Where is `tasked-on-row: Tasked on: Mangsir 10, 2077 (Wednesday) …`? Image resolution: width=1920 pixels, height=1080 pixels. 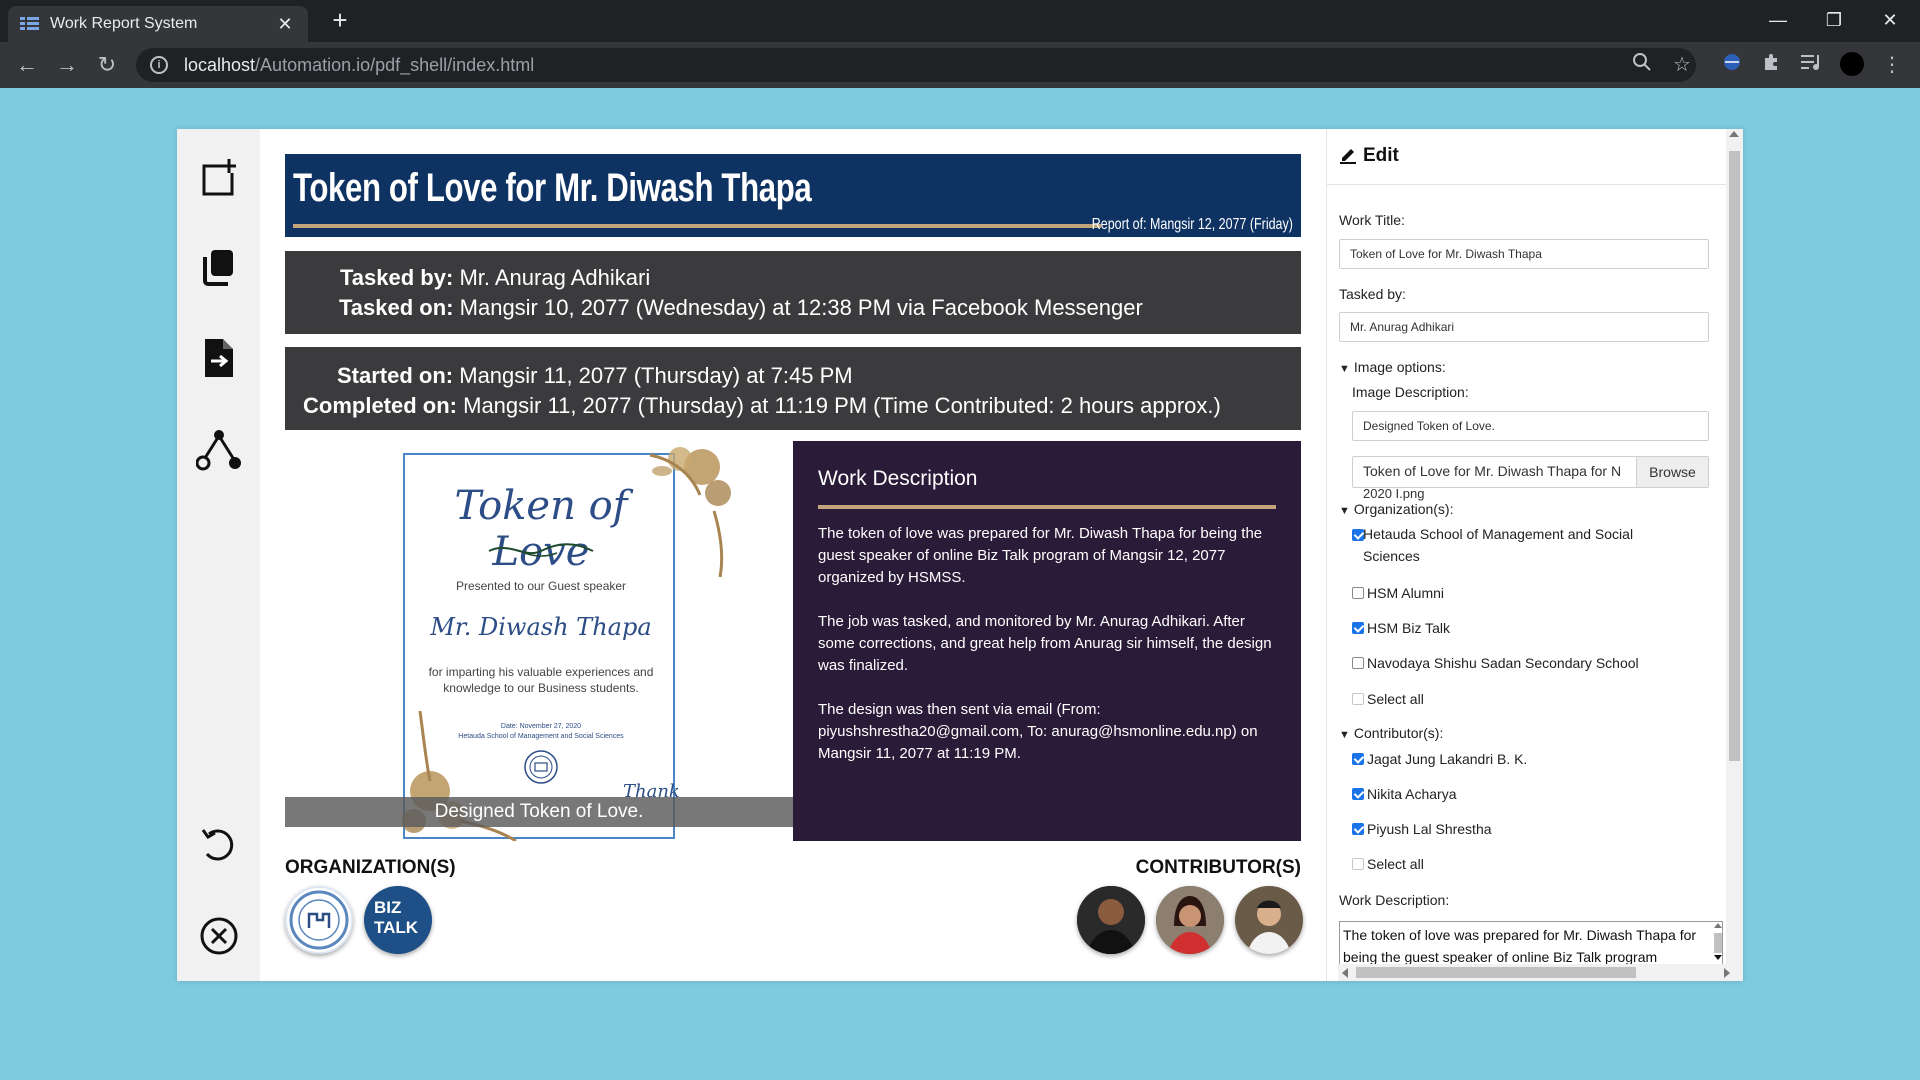
tasked-on-row: Tasked on: Mangsir 10, 2077 (Wednesday) … is located at coordinates (741, 308).